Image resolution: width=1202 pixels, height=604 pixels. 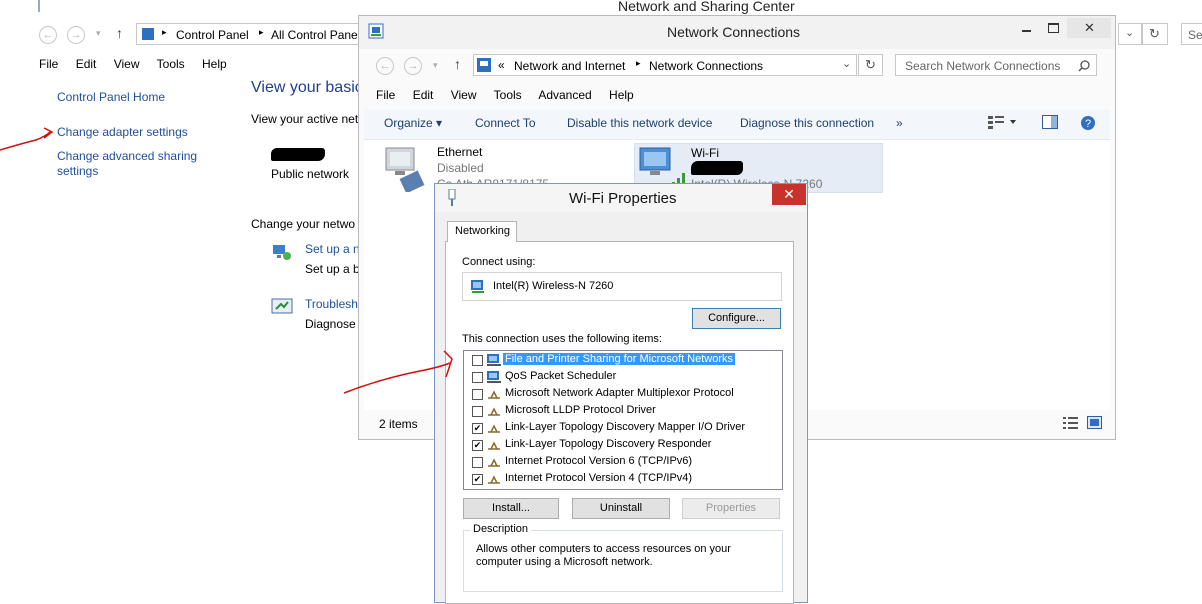 I want to click on network-connections-titlebar: Network Connections ✕, so click(x=737, y=32).